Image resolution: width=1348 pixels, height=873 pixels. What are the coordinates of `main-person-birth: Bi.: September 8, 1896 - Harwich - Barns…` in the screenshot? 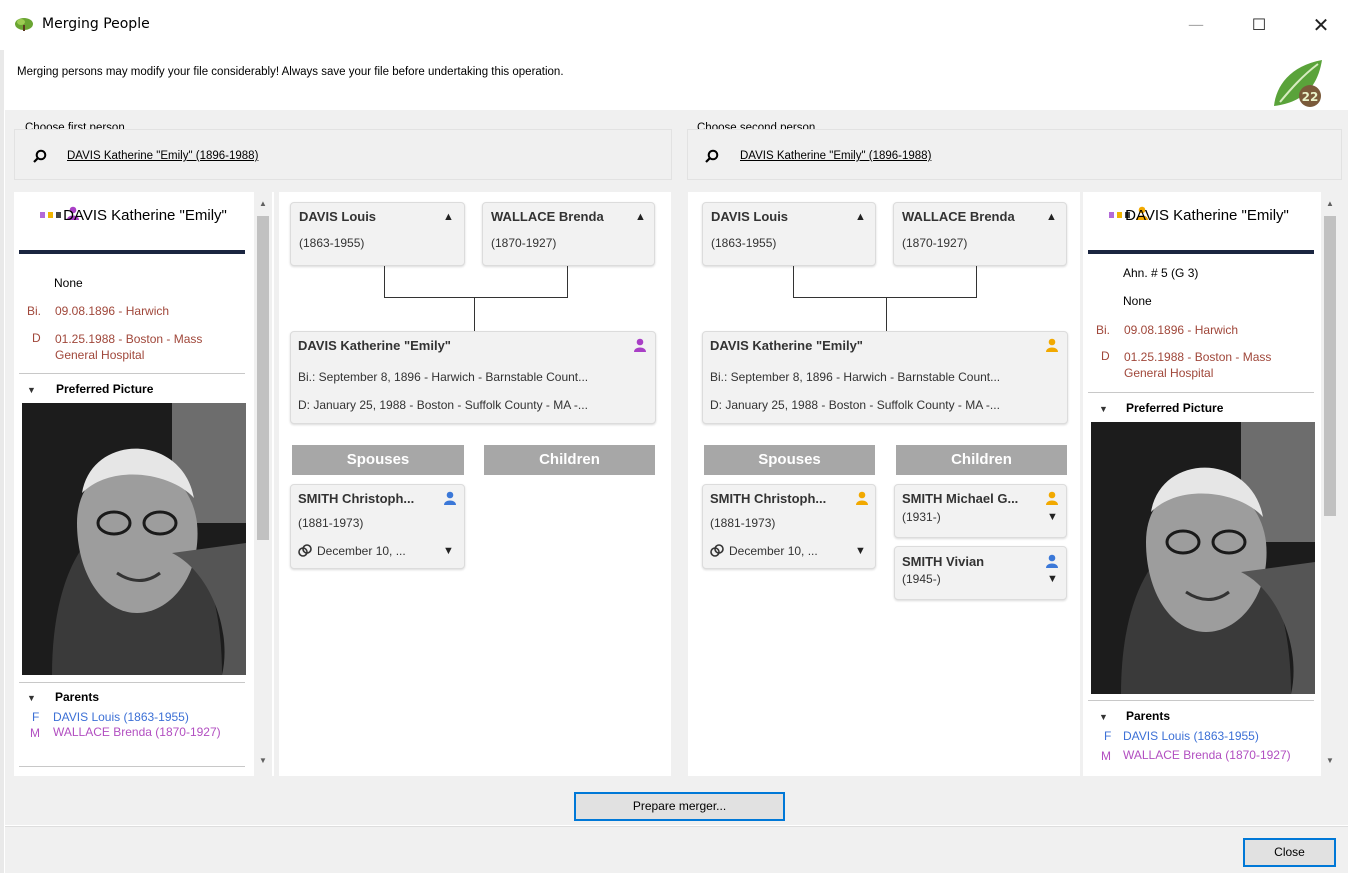 It's located at (443, 377).